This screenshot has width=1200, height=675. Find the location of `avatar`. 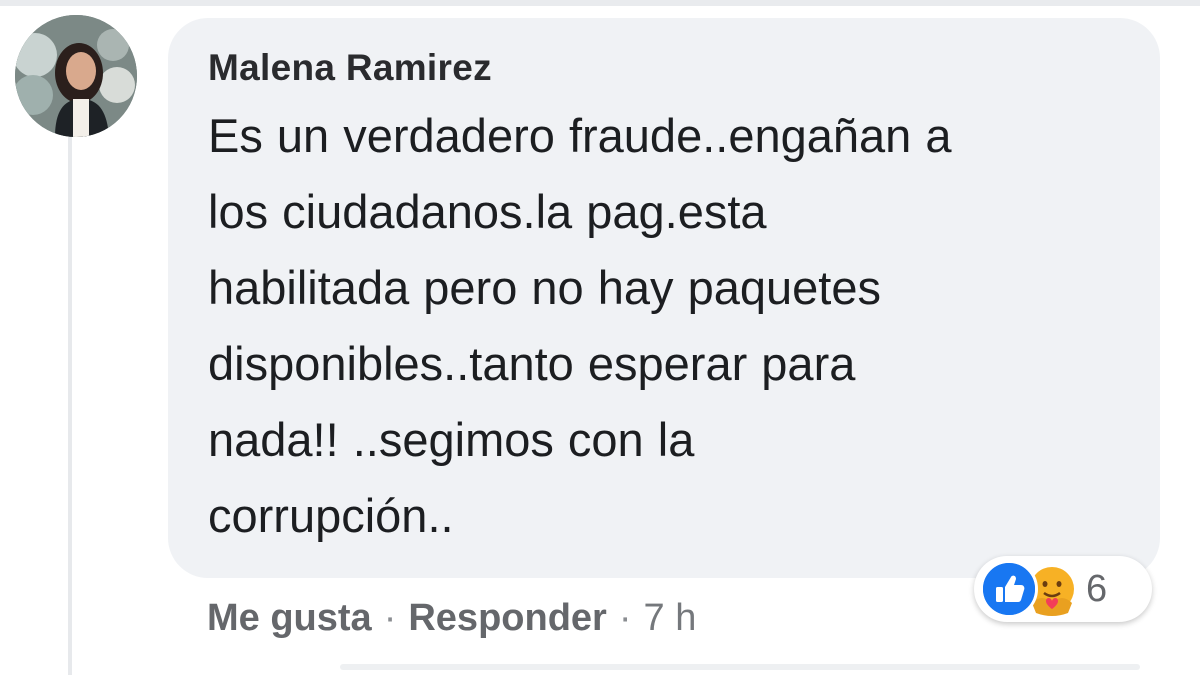

avatar is located at coordinates (76, 76).